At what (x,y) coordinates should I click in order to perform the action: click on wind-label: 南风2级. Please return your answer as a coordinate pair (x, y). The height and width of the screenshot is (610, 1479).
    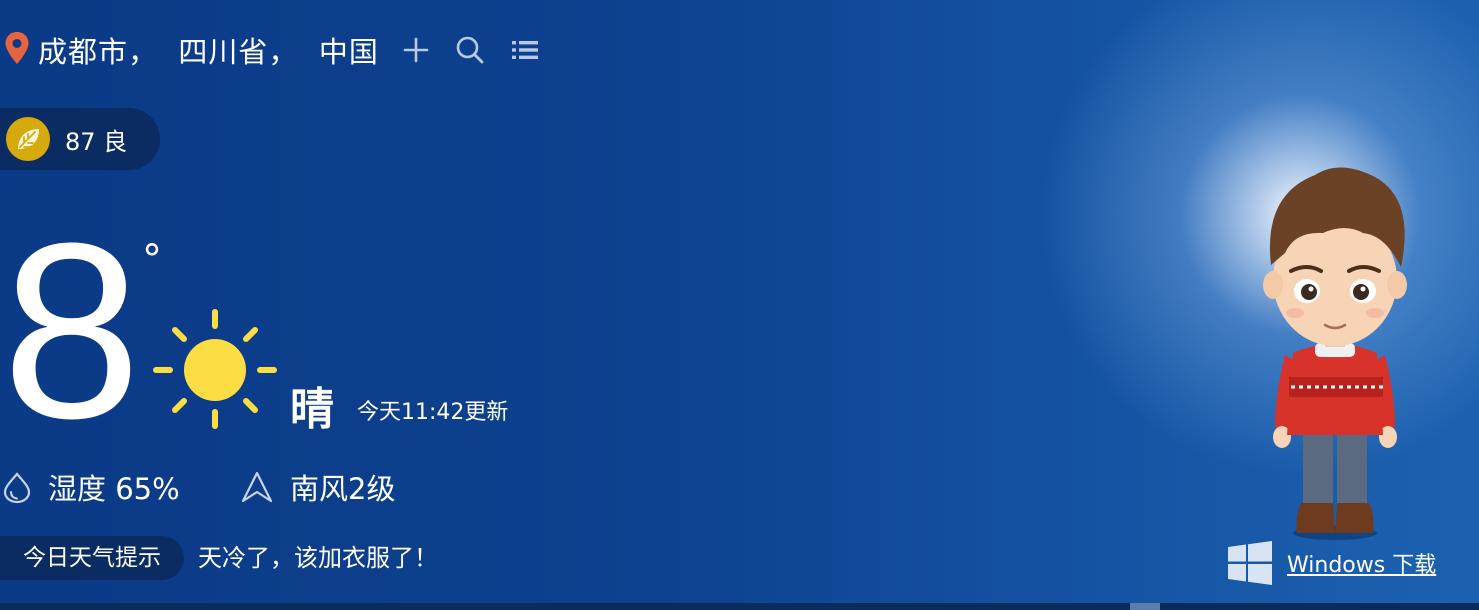
    Looking at the image, I should click on (343, 489).